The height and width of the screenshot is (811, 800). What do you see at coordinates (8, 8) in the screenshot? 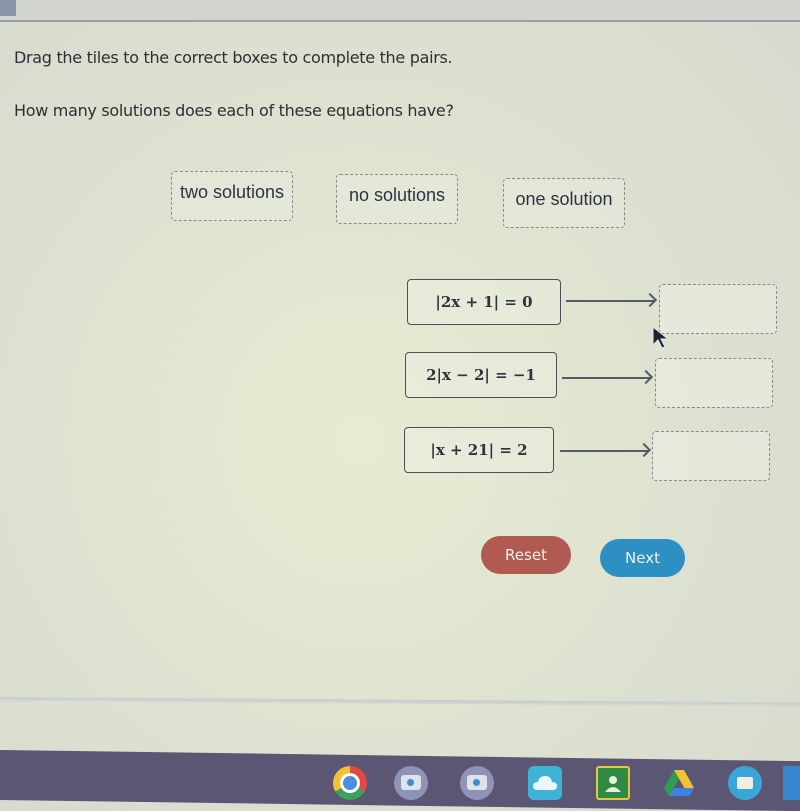
I see `window-corner` at bounding box center [8, 8].